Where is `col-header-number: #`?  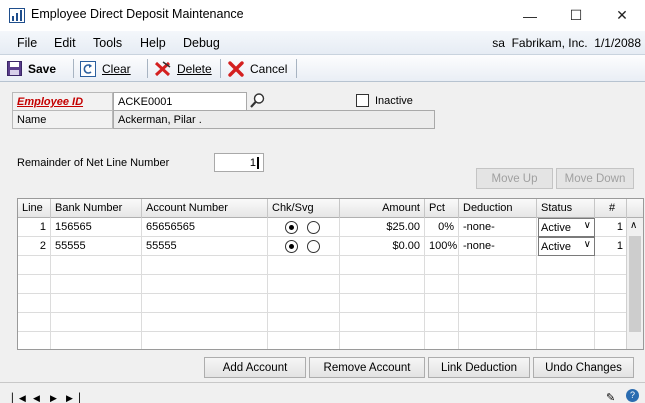
col-header-number: # is located at coordinates (611, 208).